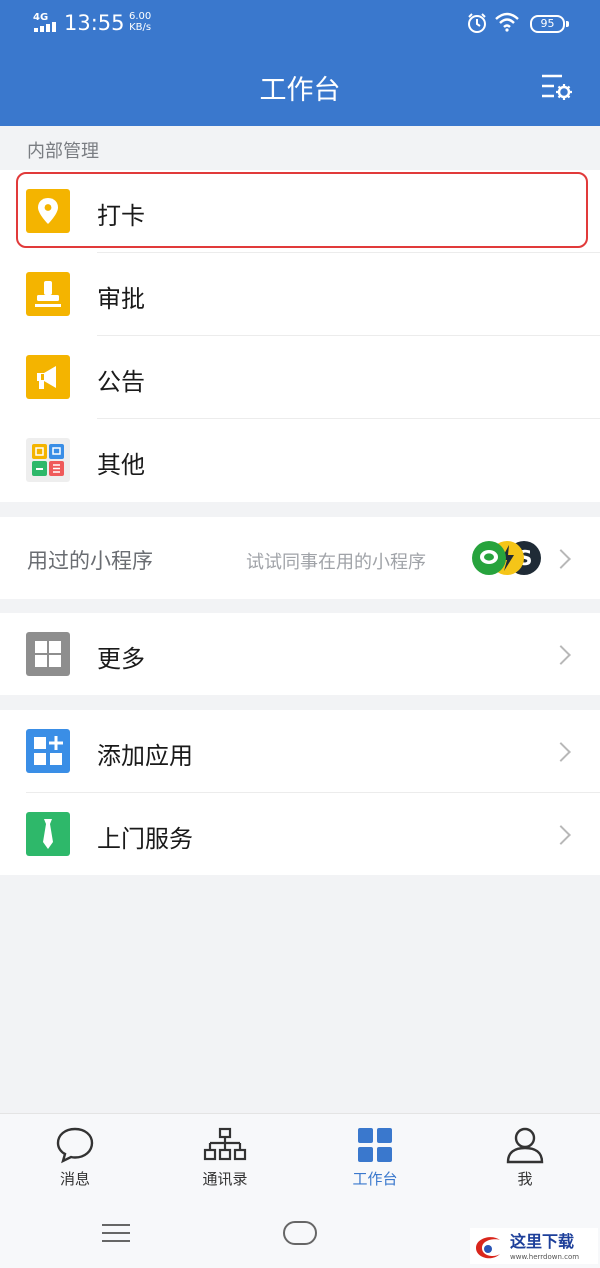 This screenshot has height=1268, width=600. Describe the element at coordinates (48, 377) in the screenshot. I see `megaphone-icon` at that location.